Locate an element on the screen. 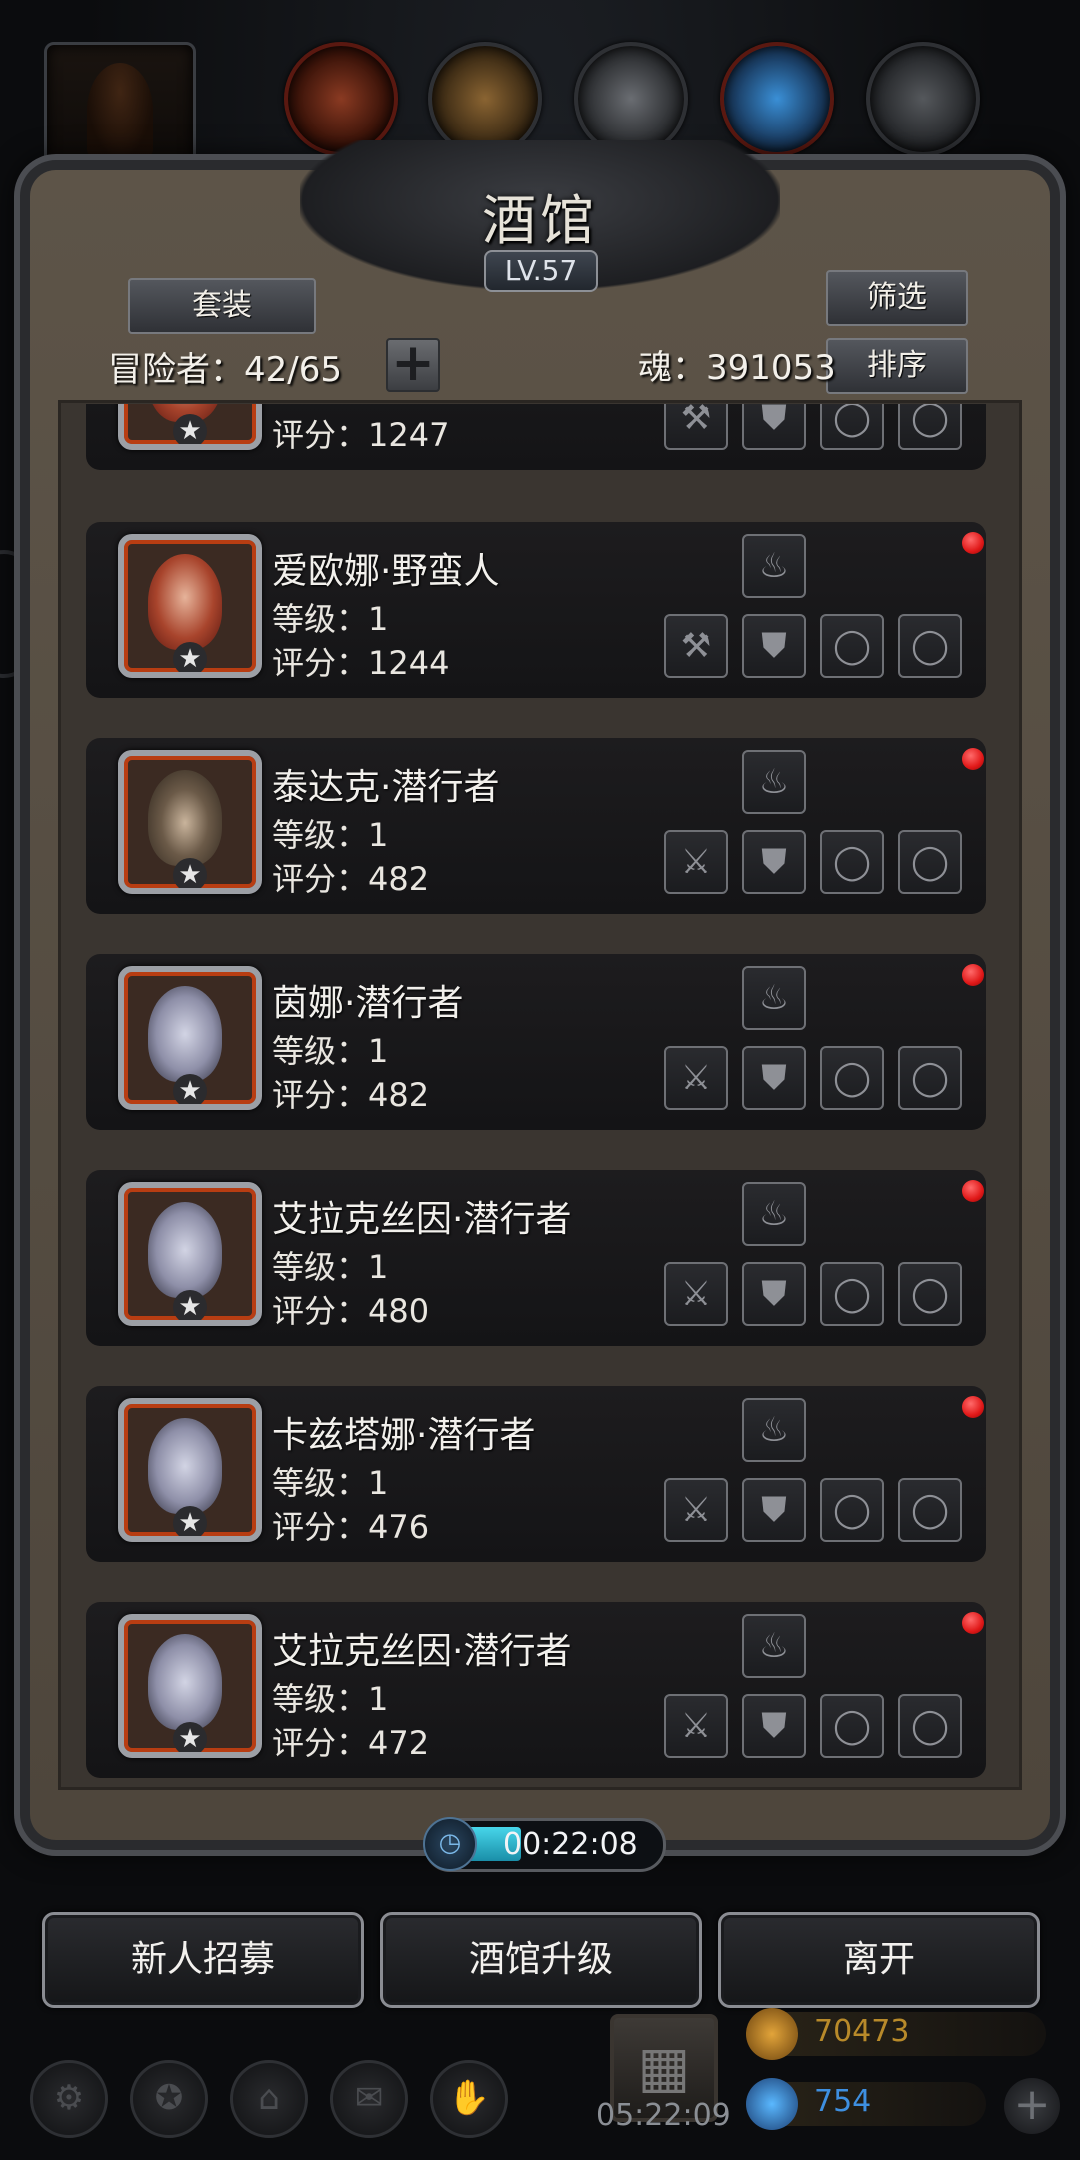 Image resolution: width=1080 pixels, height=2160 pixels. gate-icon: ⌂ is located at coordinates (269, 2099).